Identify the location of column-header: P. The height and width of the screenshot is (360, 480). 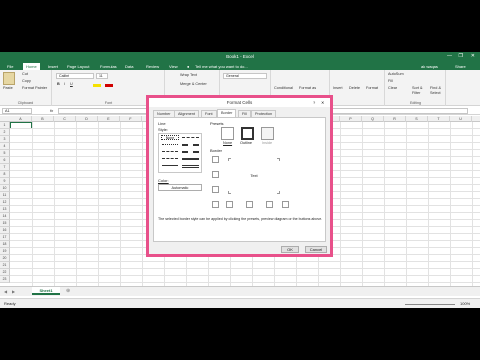
(351, 119).